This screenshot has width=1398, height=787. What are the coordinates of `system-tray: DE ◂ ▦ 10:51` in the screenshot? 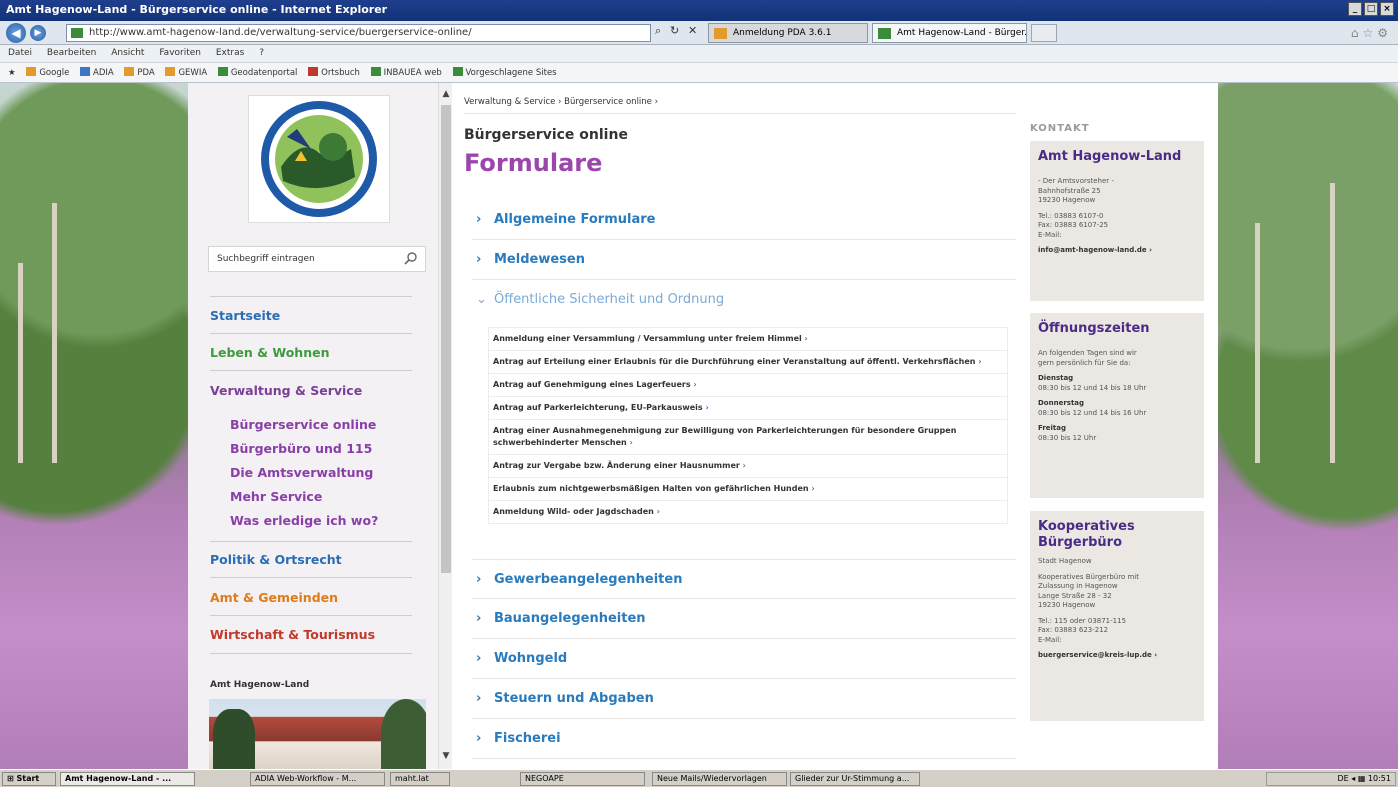 It's located at (1331, 779).